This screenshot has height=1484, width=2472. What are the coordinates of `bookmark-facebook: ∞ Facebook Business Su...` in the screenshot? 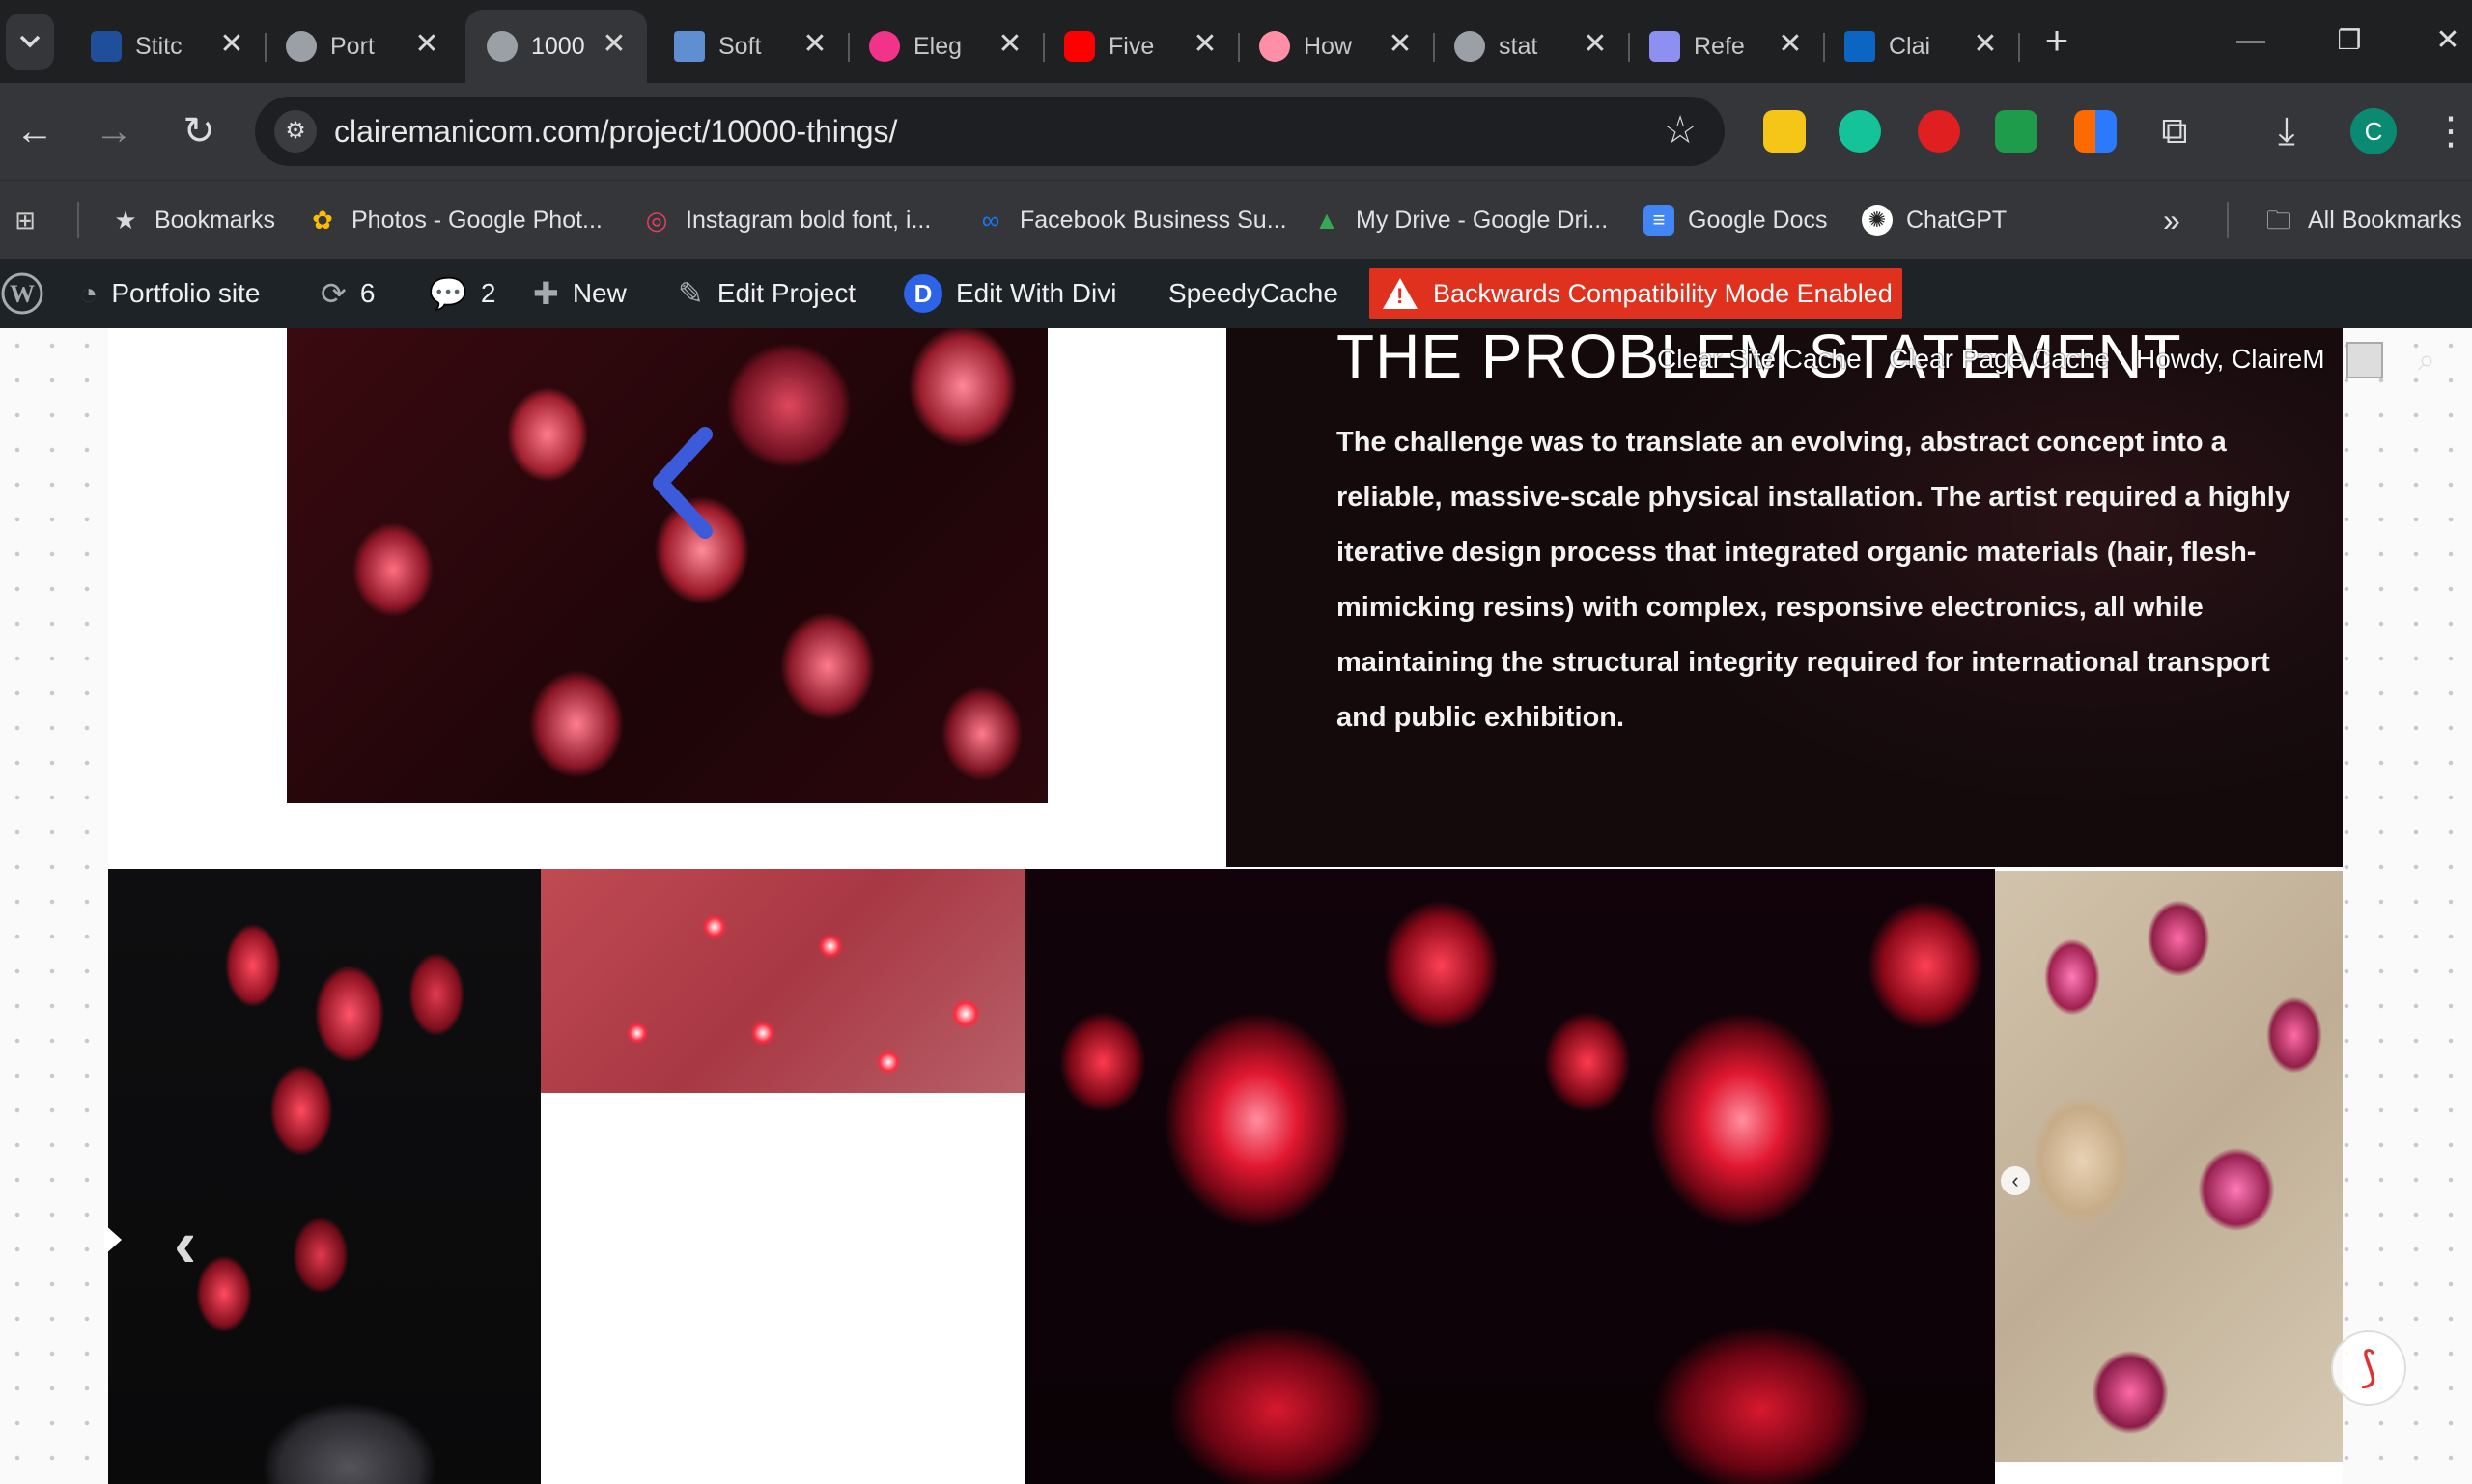 It's located at (1131, 220).